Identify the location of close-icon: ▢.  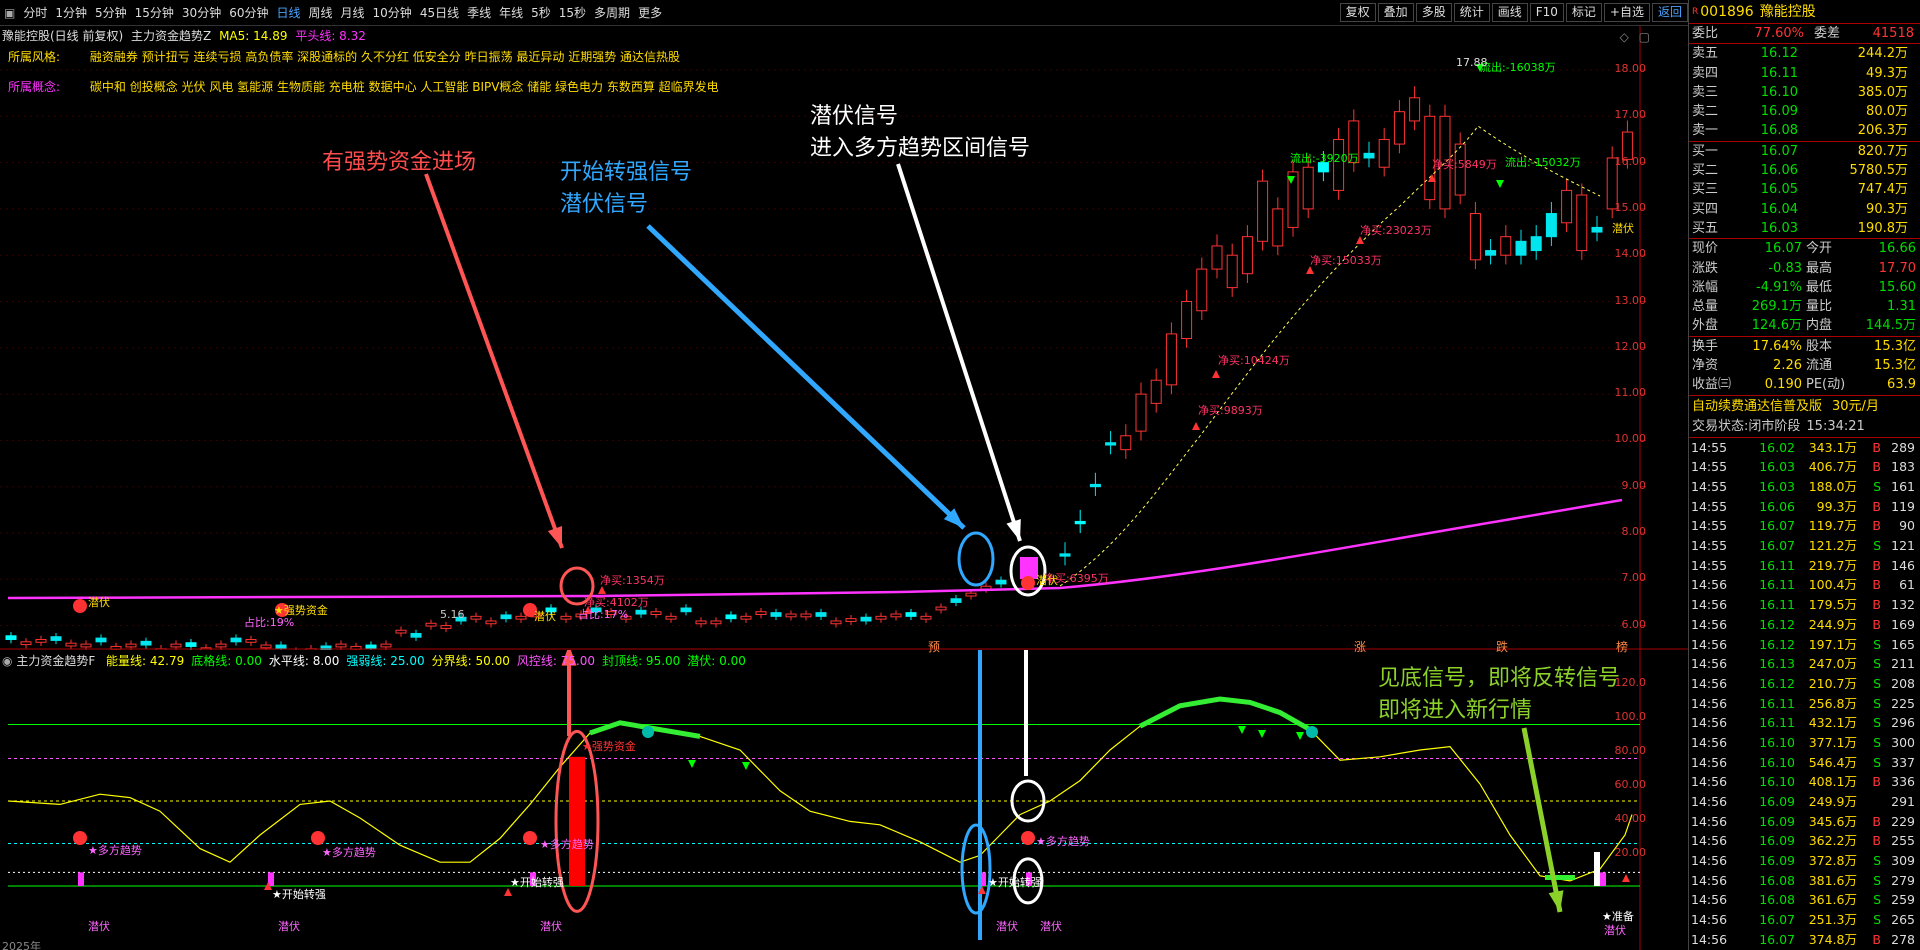
(1644, 37).